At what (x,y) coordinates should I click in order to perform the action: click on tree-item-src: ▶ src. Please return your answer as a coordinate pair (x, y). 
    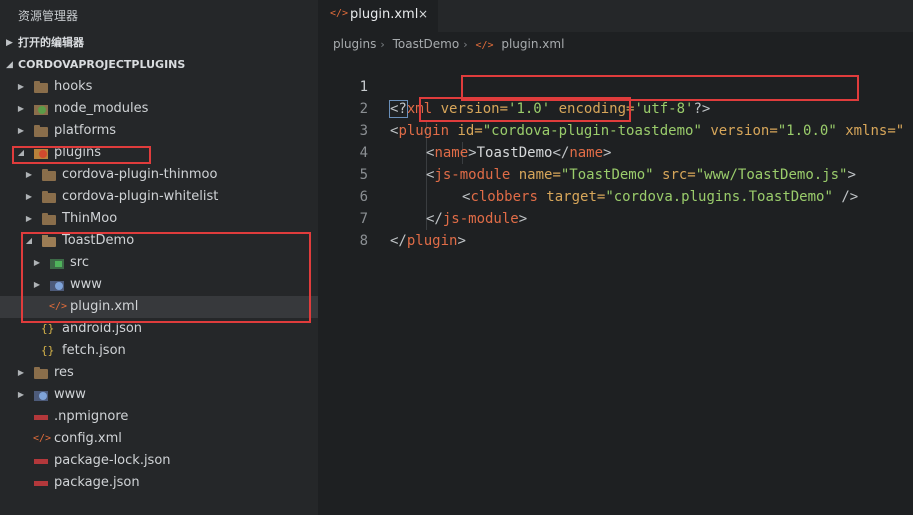
    Looking at the image, I should click on (159, 263).